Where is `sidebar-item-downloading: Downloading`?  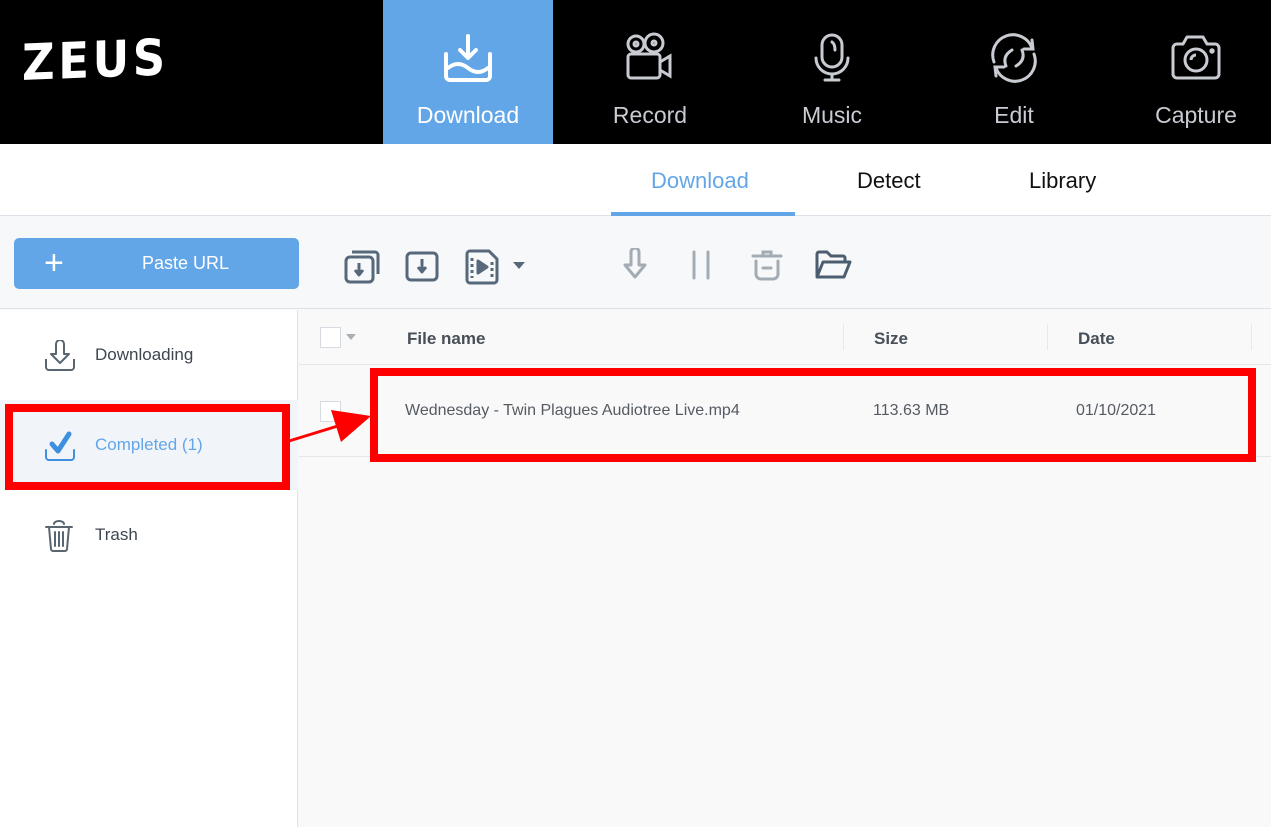
sidebar-item-downloading: Downloading is located at coordinates (149, 355).